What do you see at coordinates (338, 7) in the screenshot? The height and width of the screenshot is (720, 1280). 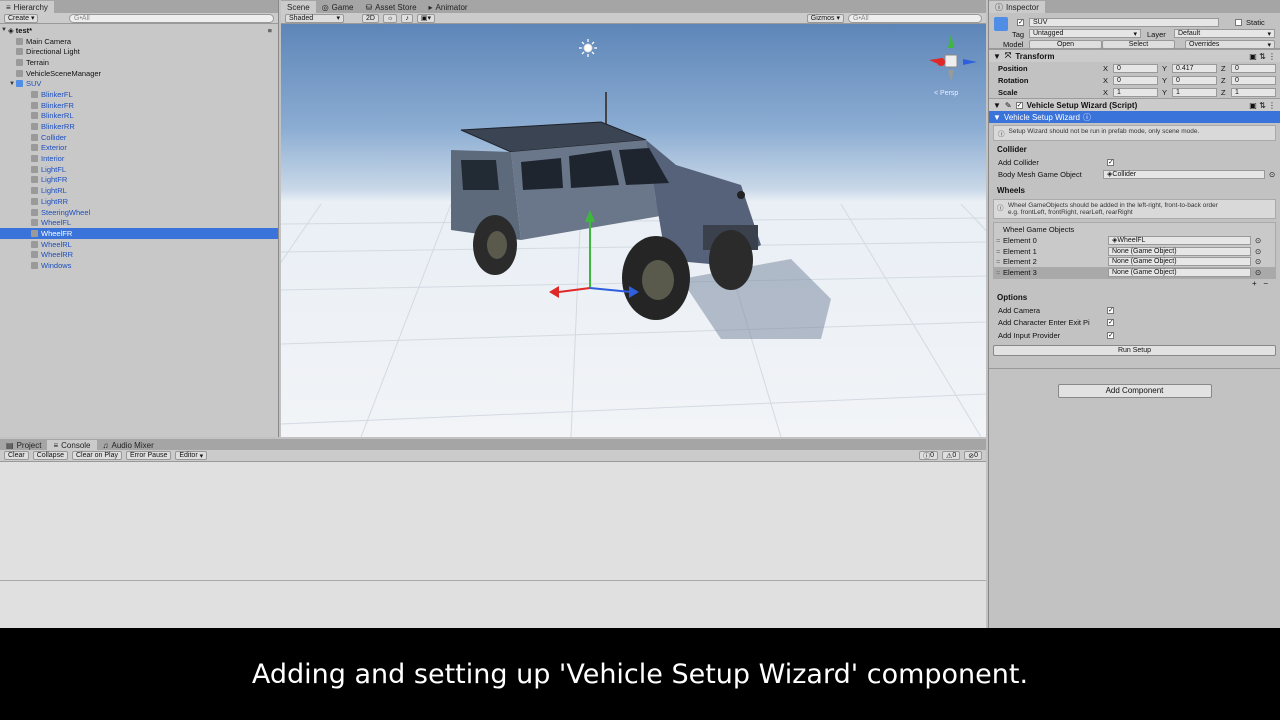 I see `tab-game: ◎ Game` at bounding box center [338, 7].